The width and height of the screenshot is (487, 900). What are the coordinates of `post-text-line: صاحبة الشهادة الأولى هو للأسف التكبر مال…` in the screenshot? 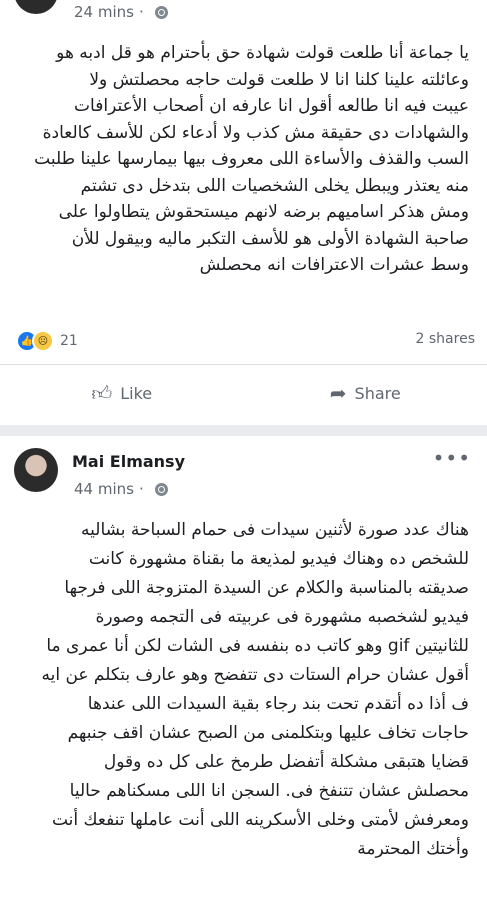 It's located at (270, 238).